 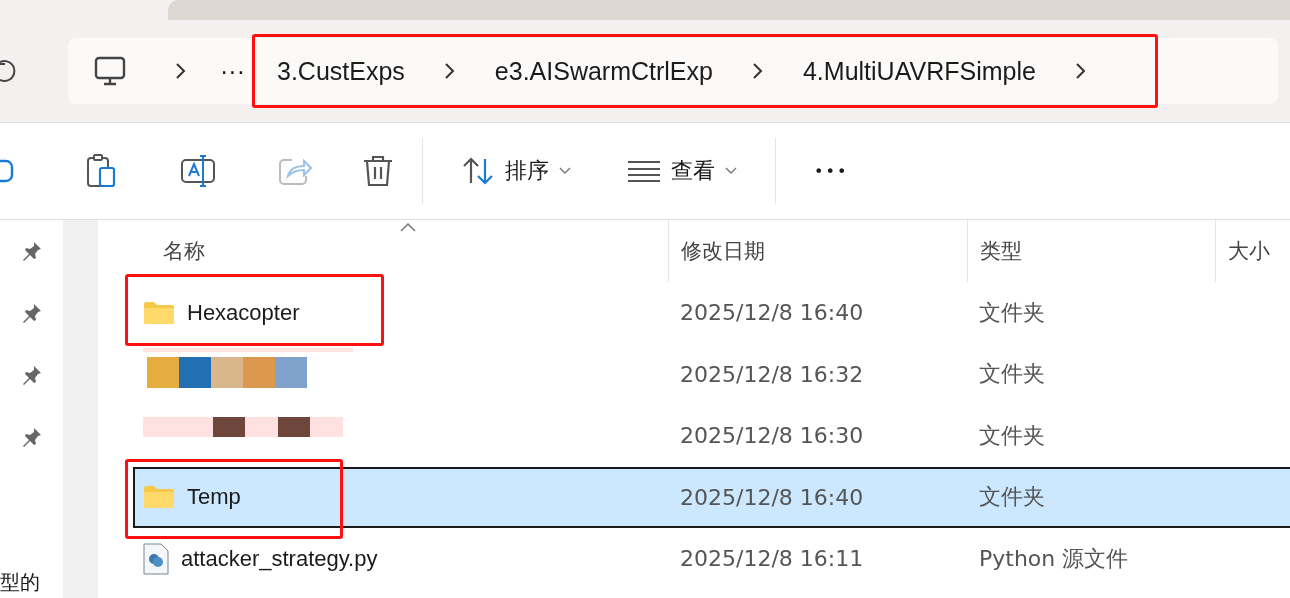 What do you see at coordinates (817, 251) in the screenshot?
I see `column-header: 修改日期` at bounding box center [817, 251].